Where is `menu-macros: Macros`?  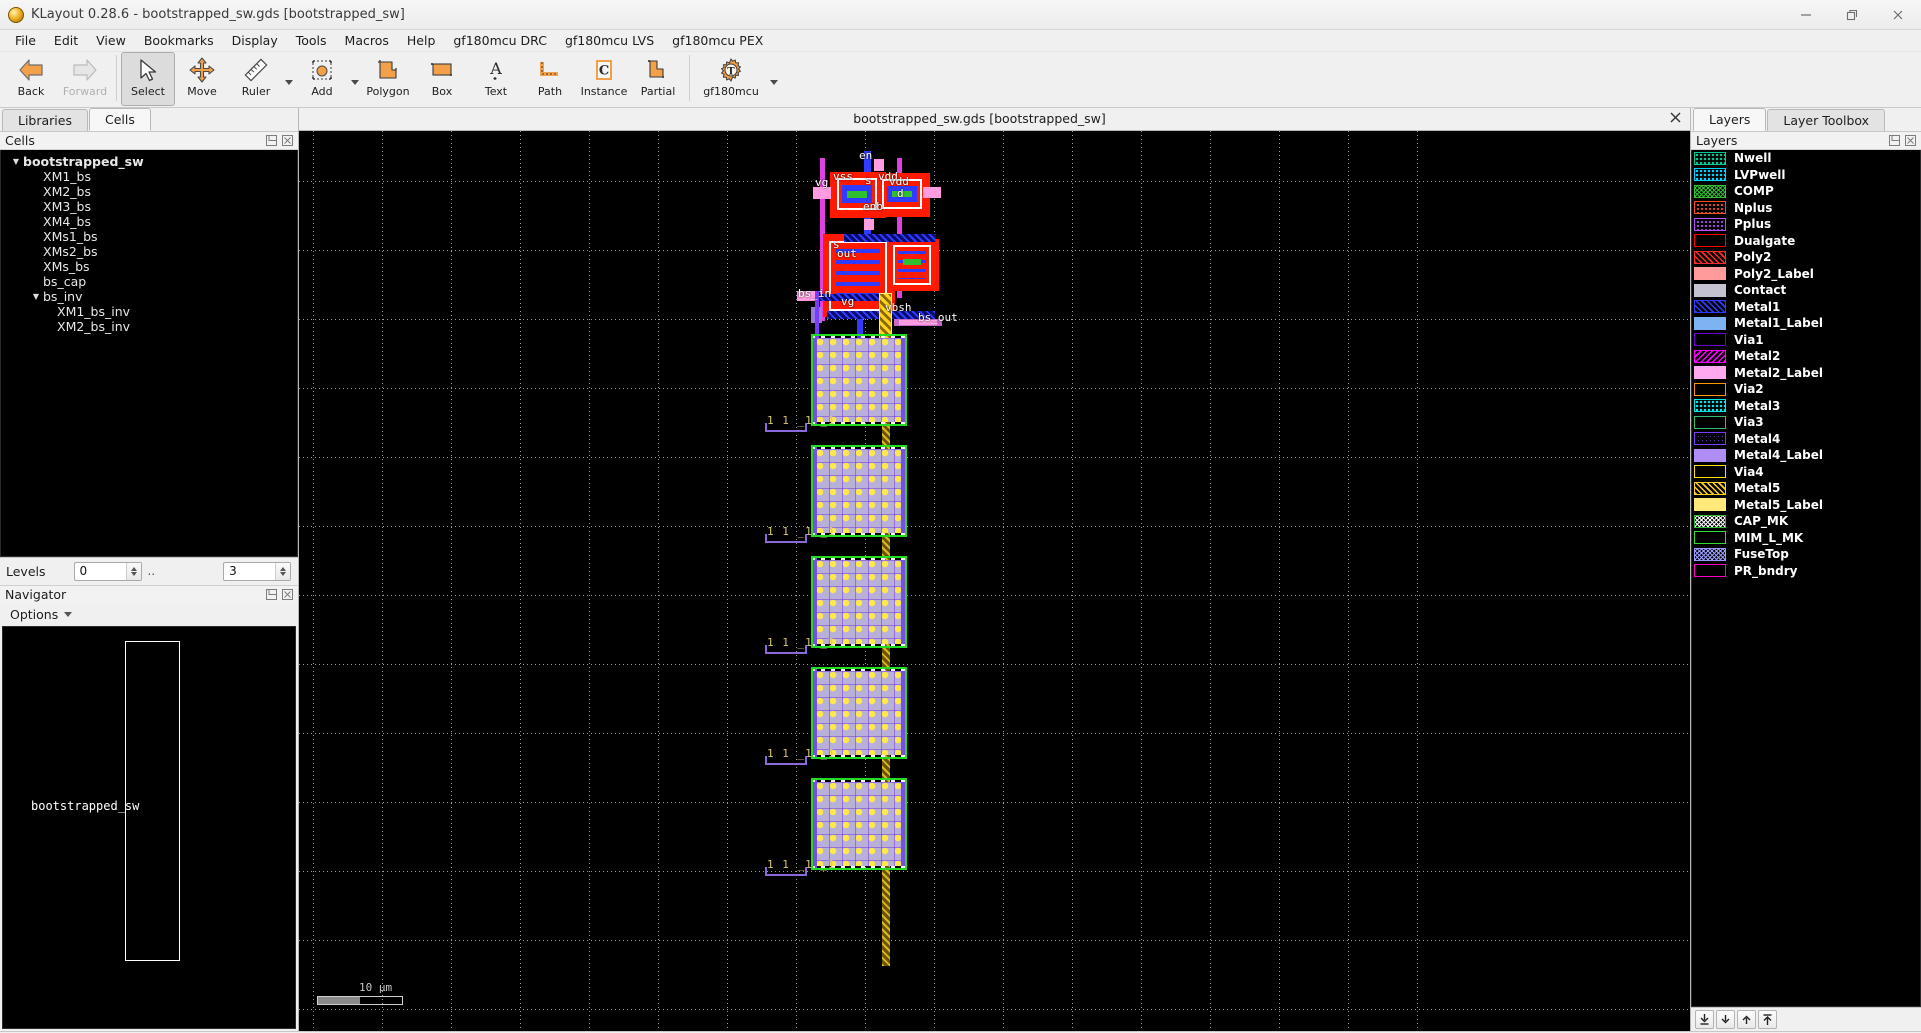
menu-macros: Macros is located at coordinates (367, 41).